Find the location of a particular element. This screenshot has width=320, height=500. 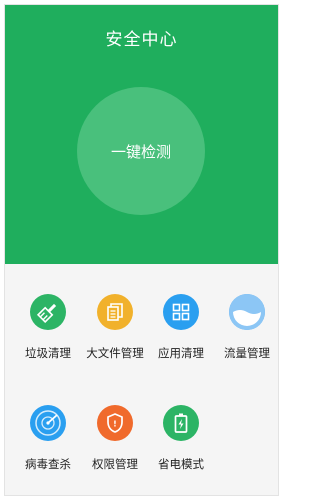

tool-label: 垃圾清理 is located at coordinates (48, 353).